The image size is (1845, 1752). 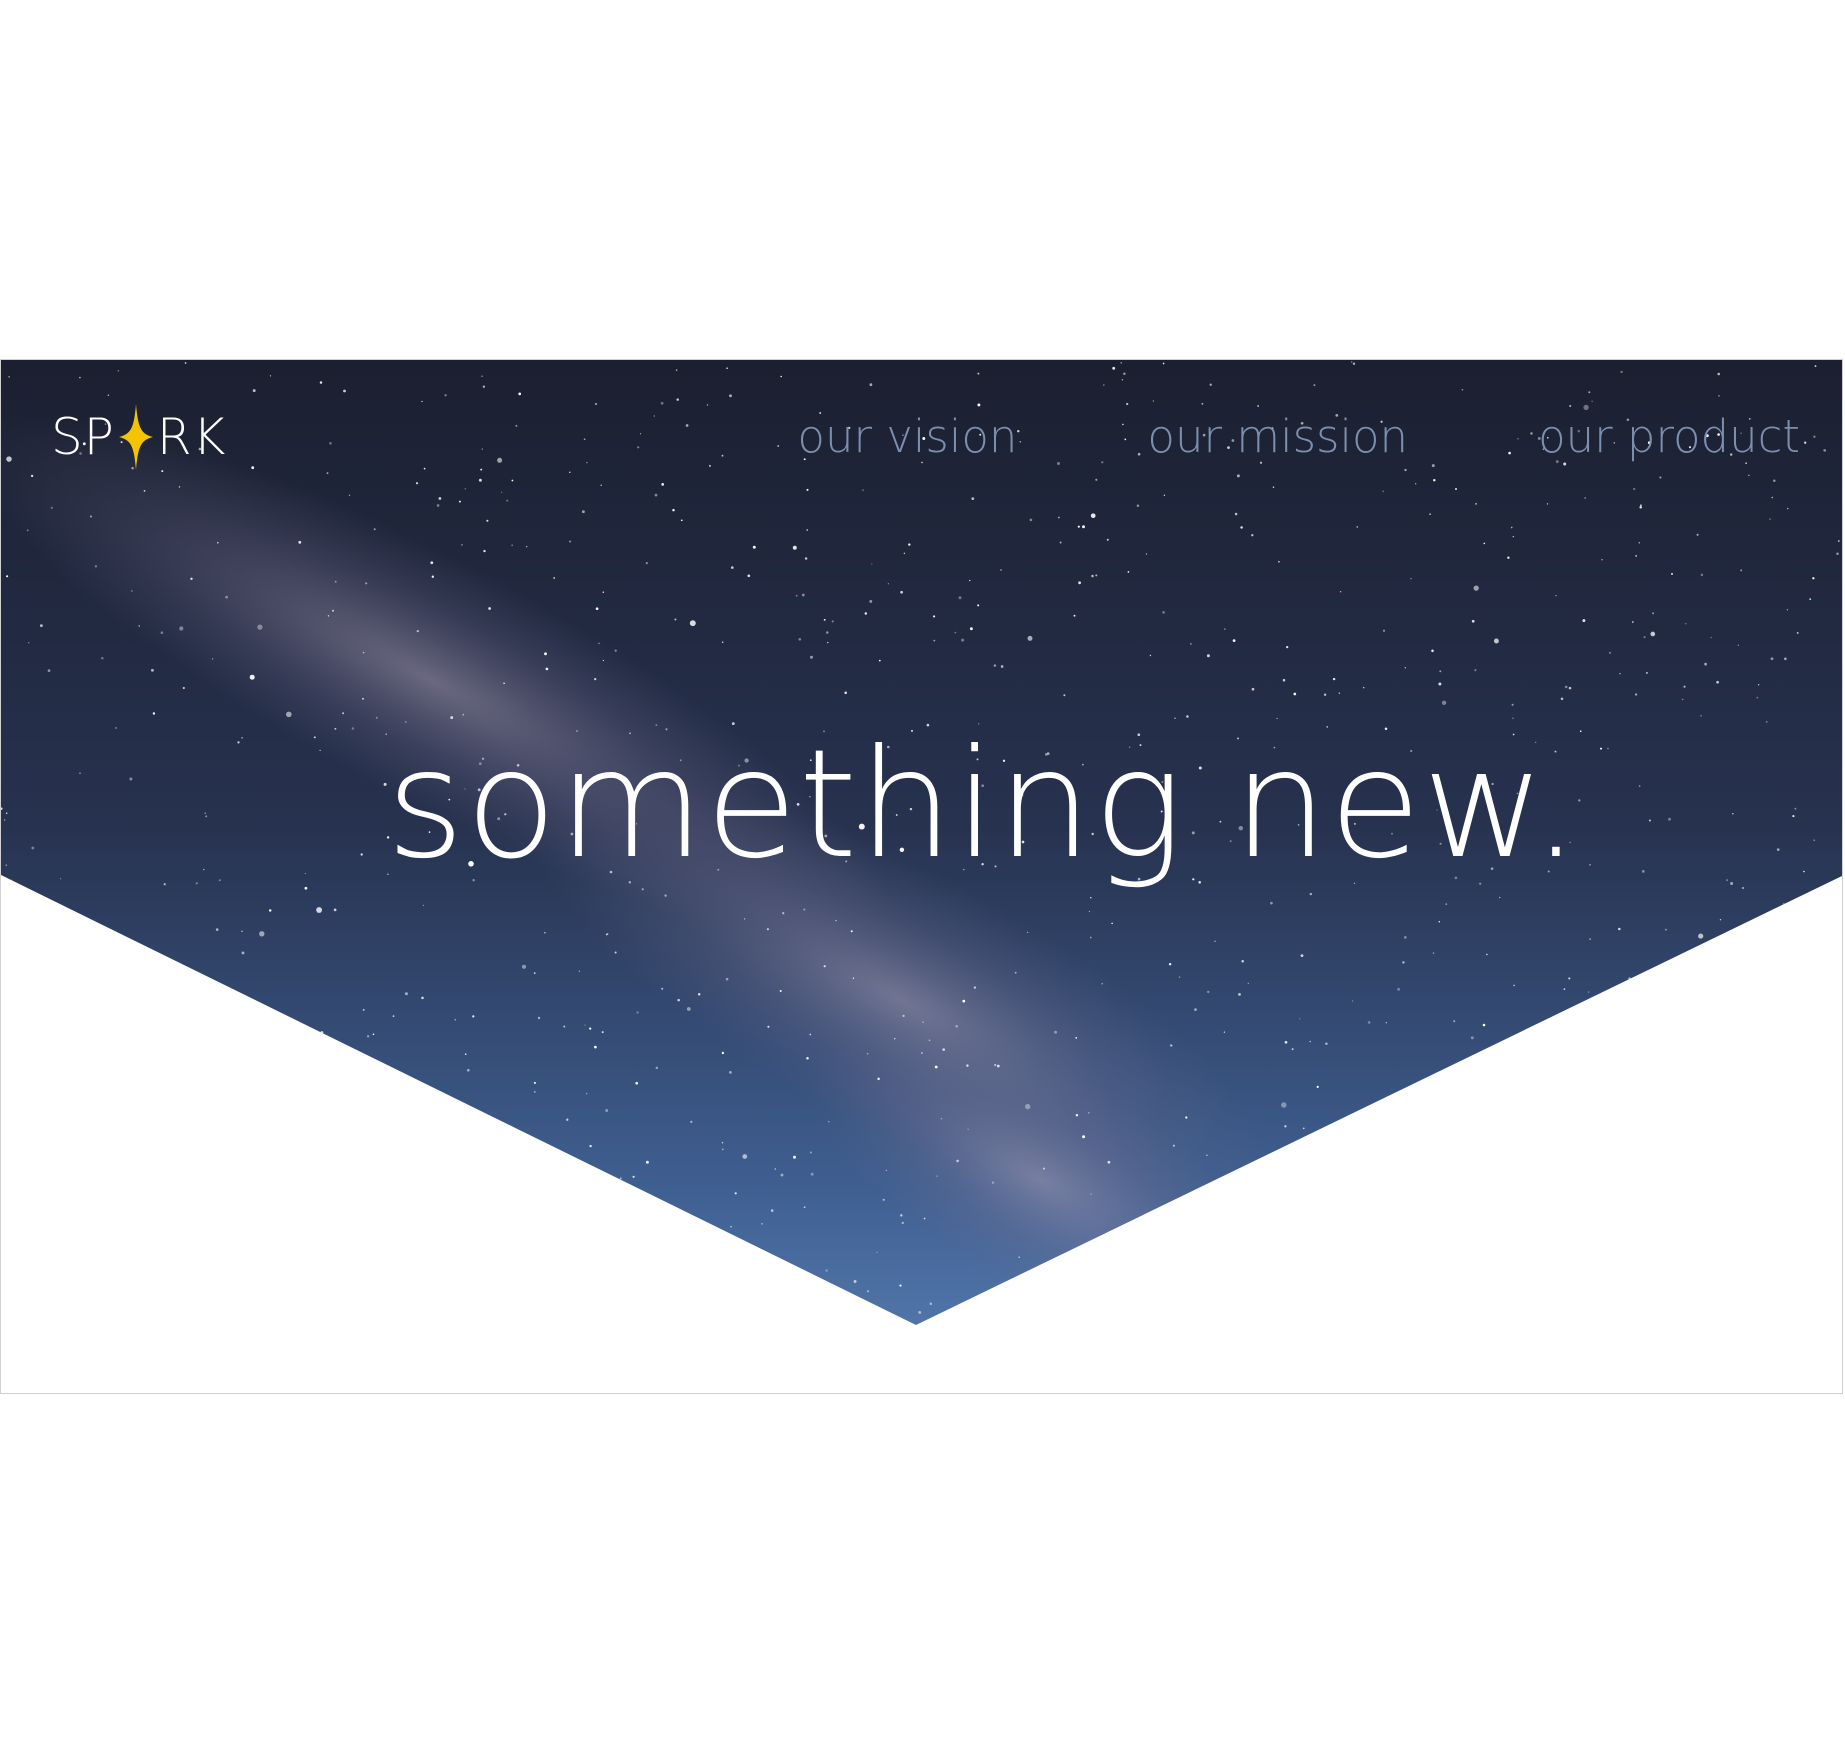 I want to click on nav-link-our-product: our product, so click(x=1669, y=436).